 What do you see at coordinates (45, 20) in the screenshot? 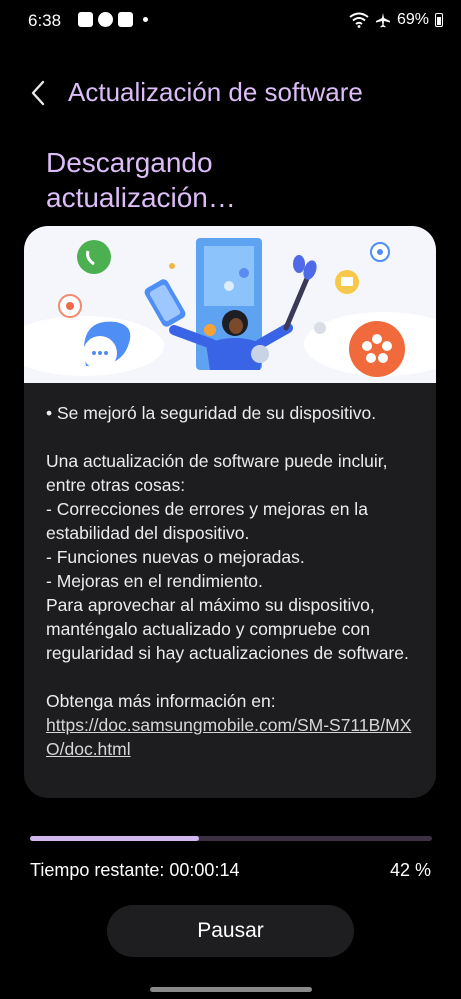
I see `status-time: 6:38` at bounding box center [45, 20].